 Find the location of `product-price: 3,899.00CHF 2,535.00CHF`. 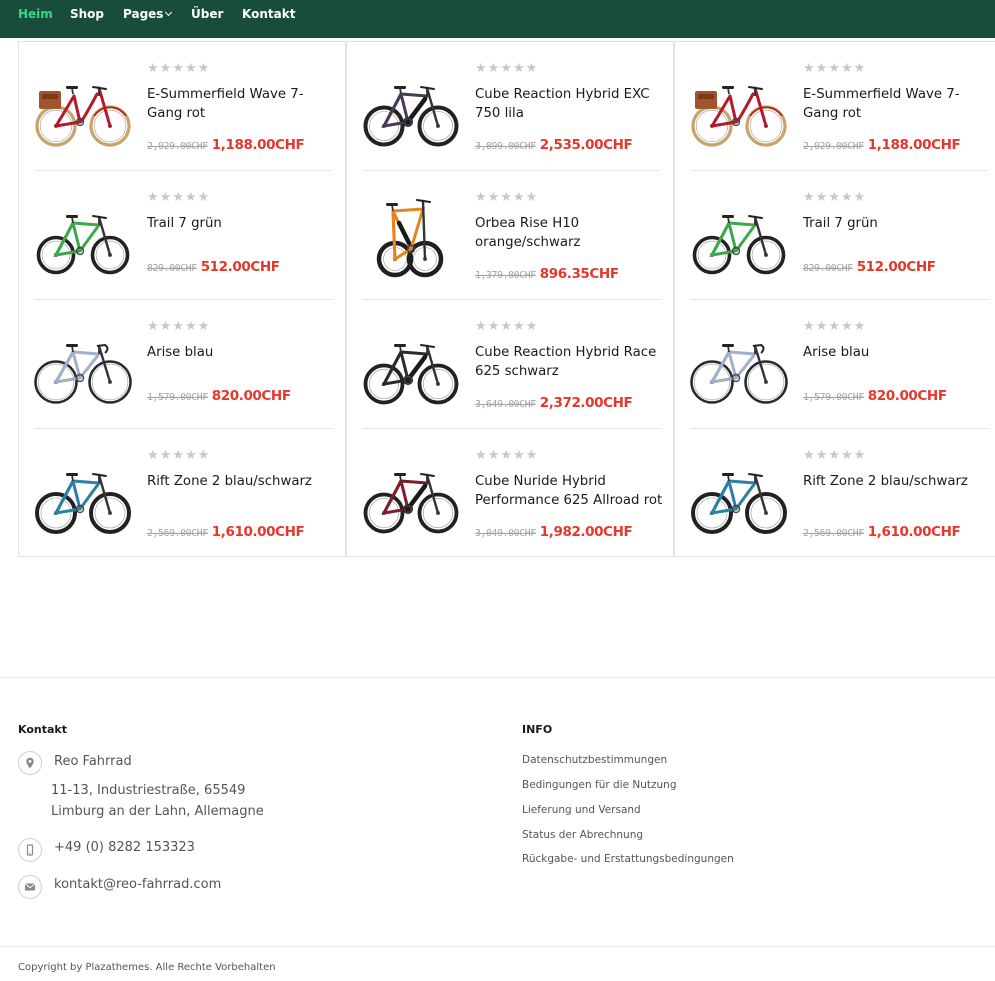

product-price: 3,899.00CHF 2,535.00CHF is located at coordinates (554, 143).